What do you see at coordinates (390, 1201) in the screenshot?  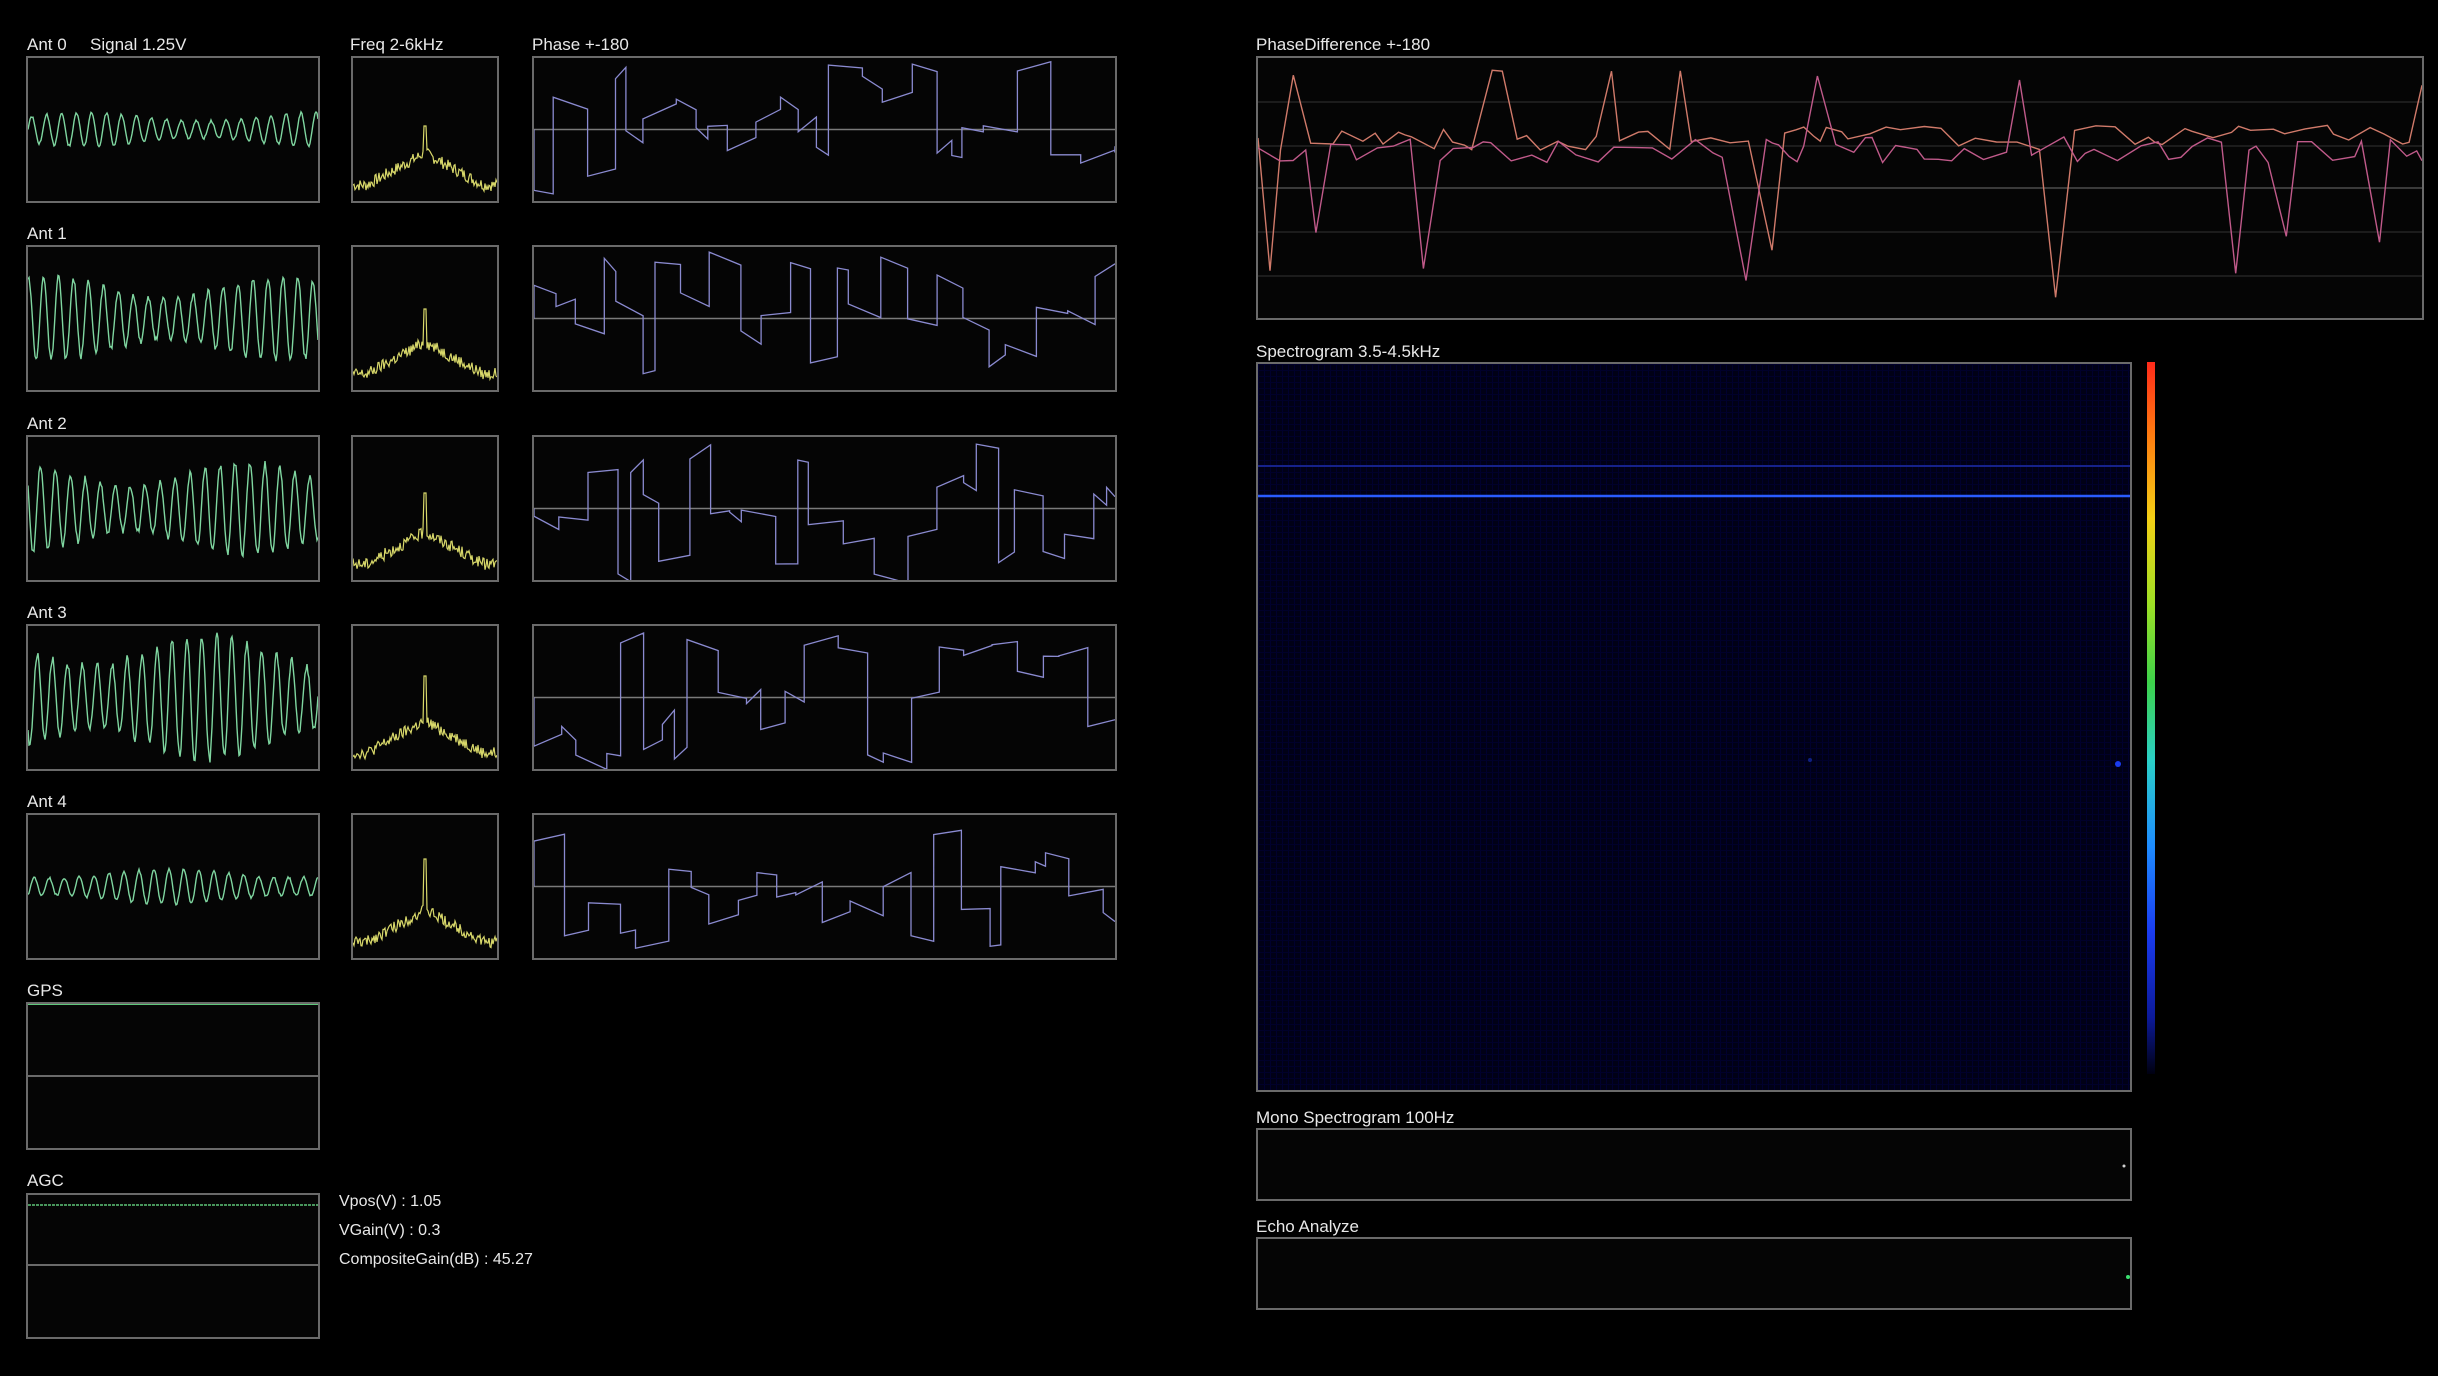 I see `vpos-readout: Vpos(V) : 1.05` at bounding box center [390, 1201].